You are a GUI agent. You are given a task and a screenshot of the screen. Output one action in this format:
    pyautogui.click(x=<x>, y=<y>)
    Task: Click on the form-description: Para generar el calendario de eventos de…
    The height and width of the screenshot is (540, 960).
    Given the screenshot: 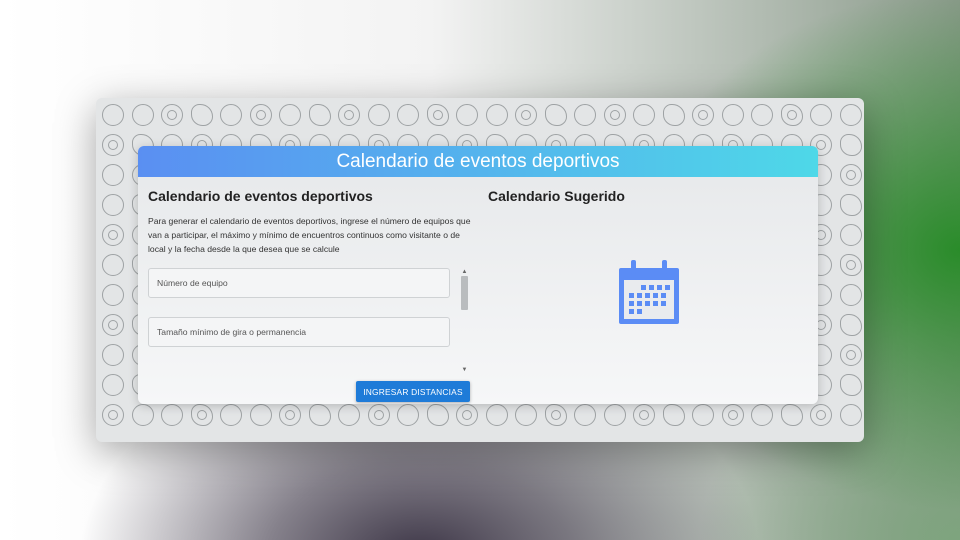 What is the action you would take?
    pyautogui.click(x=309, y=235)
    